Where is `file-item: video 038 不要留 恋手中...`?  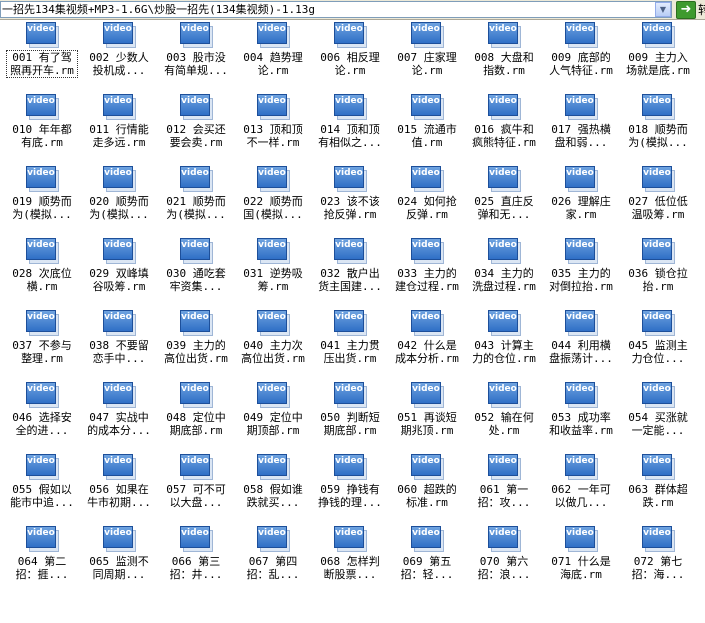 file-item: video 038 不要留 恋手中... is located at coordinates (117, 345).